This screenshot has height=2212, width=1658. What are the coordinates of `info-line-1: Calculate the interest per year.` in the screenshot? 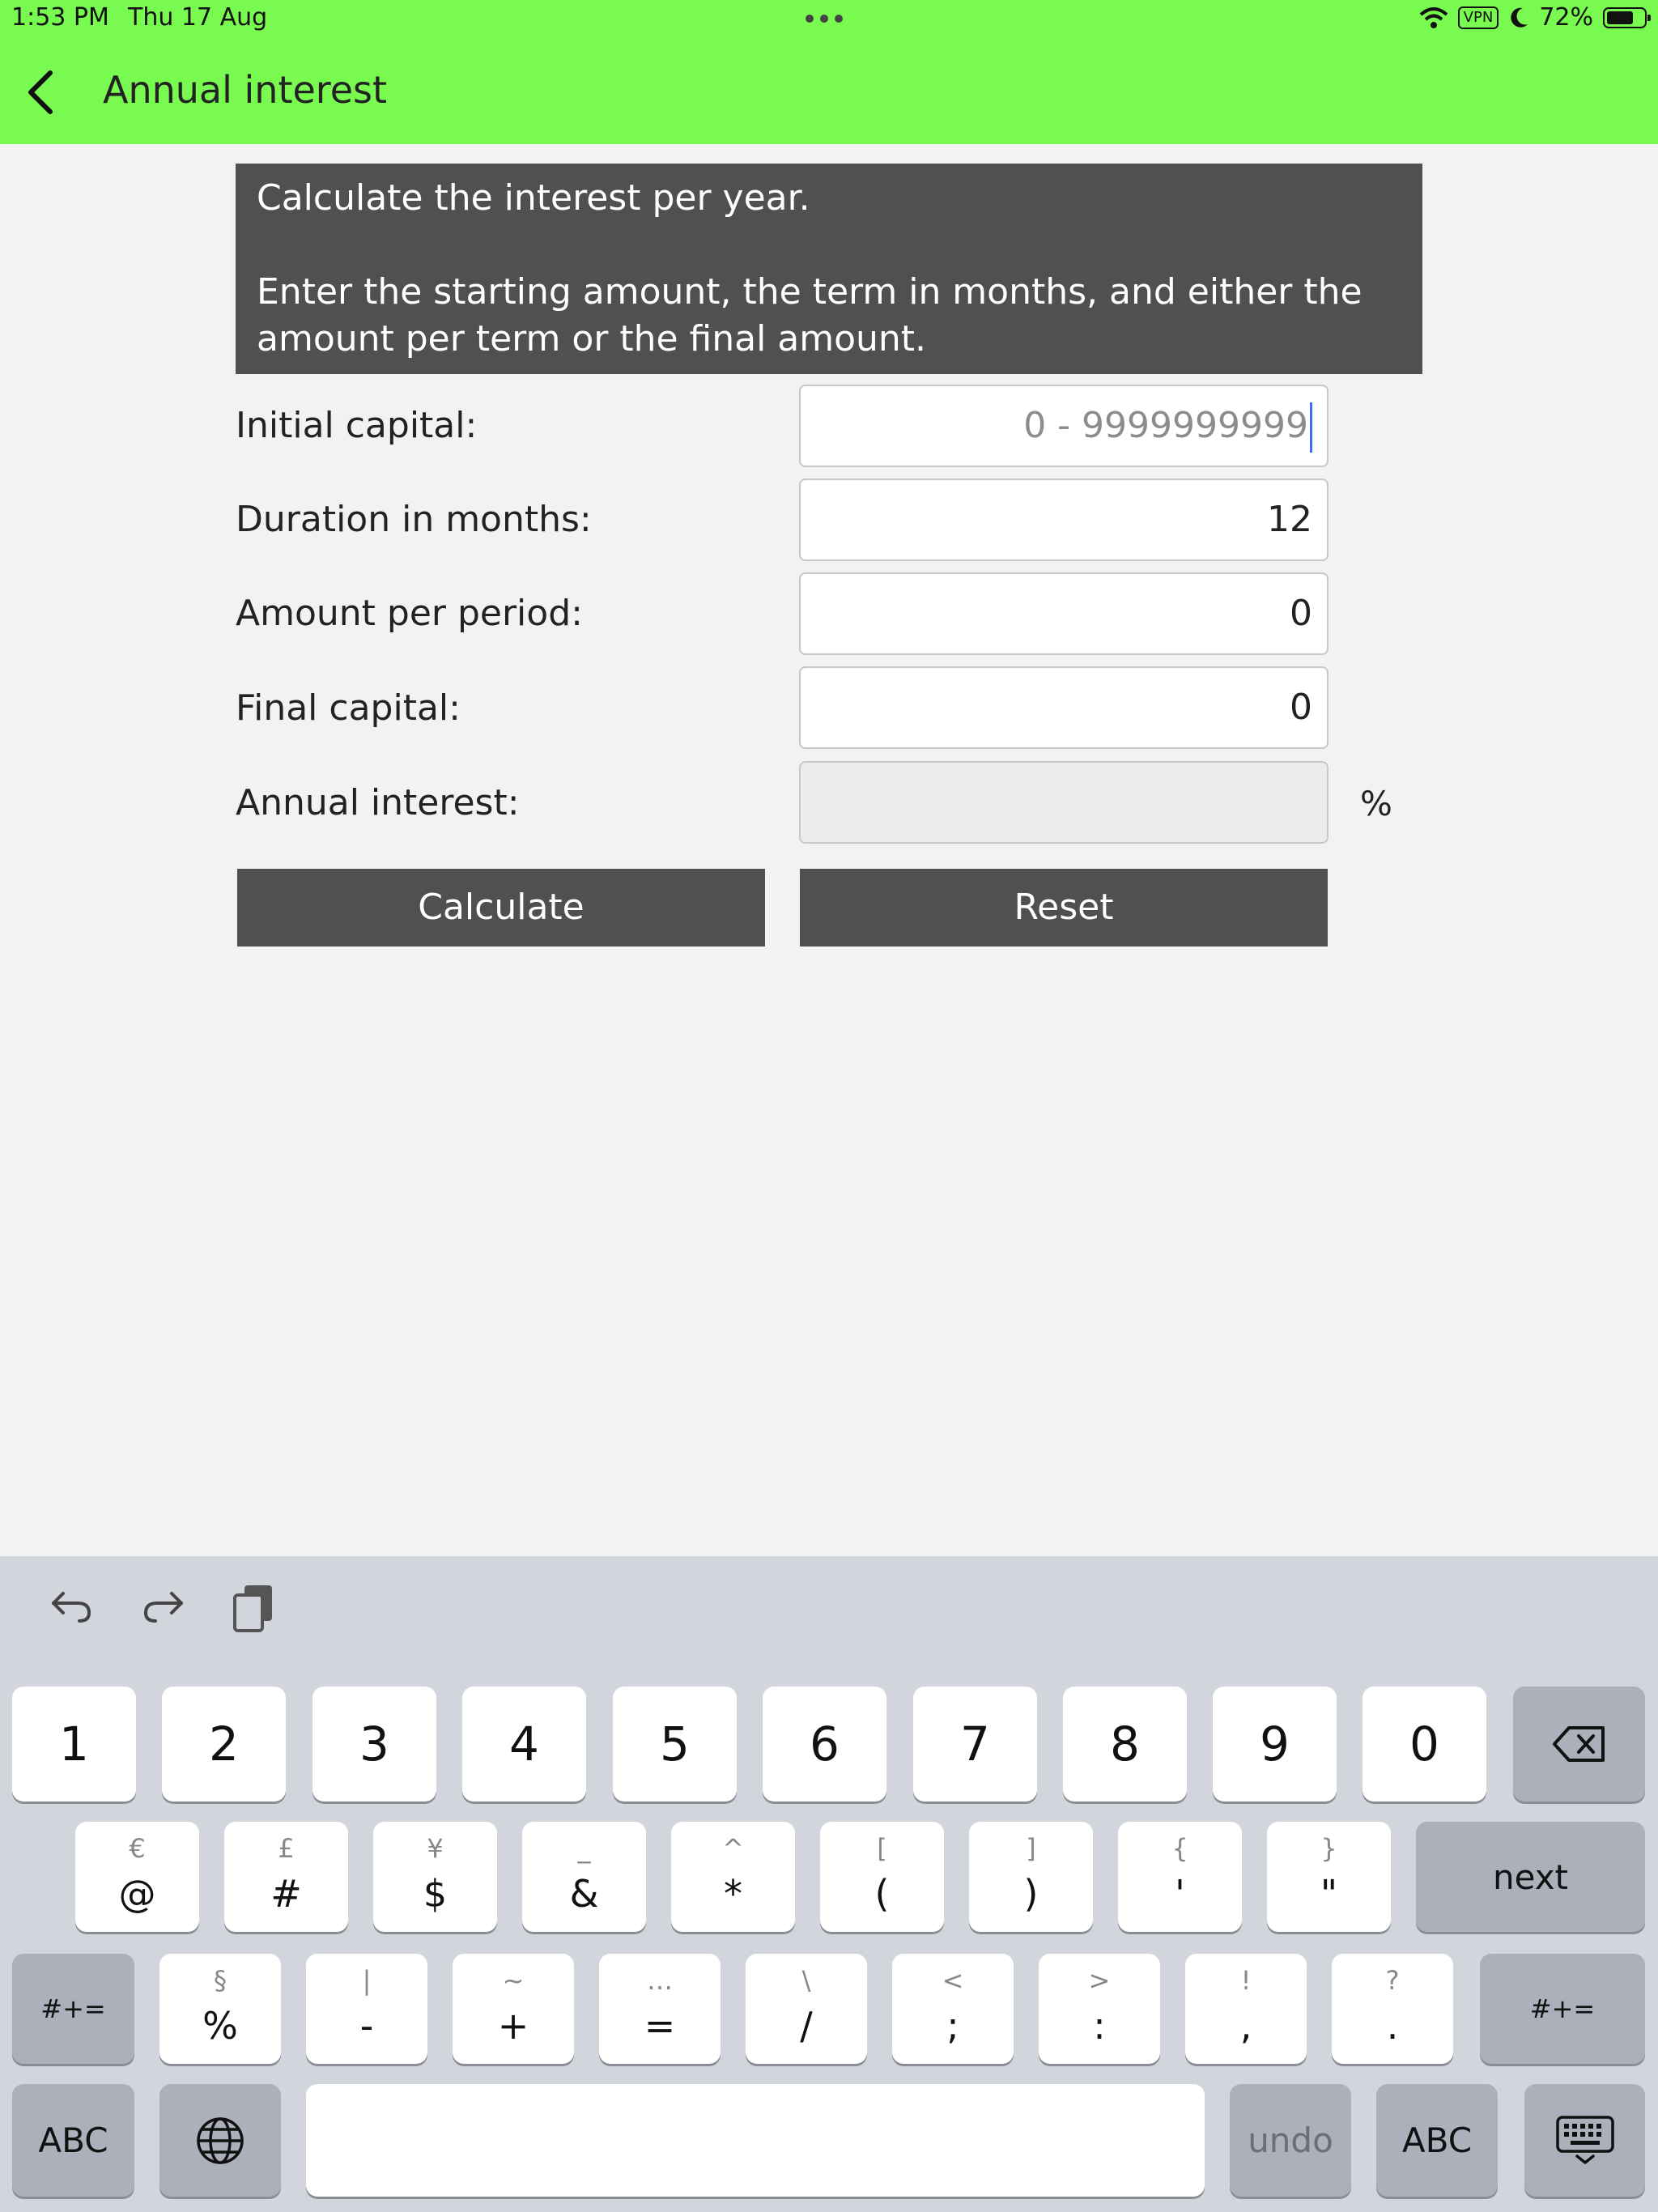 It's located at (533, 198).